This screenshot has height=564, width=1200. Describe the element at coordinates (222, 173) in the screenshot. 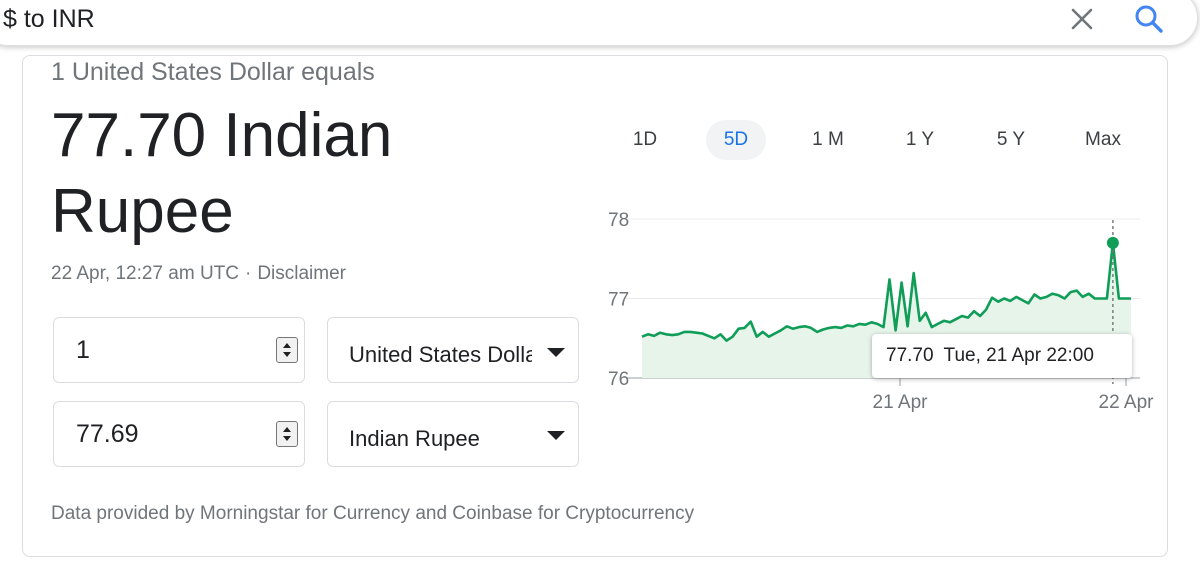

I see `conversion-result: 77.70 Indian Rupee` at that location.